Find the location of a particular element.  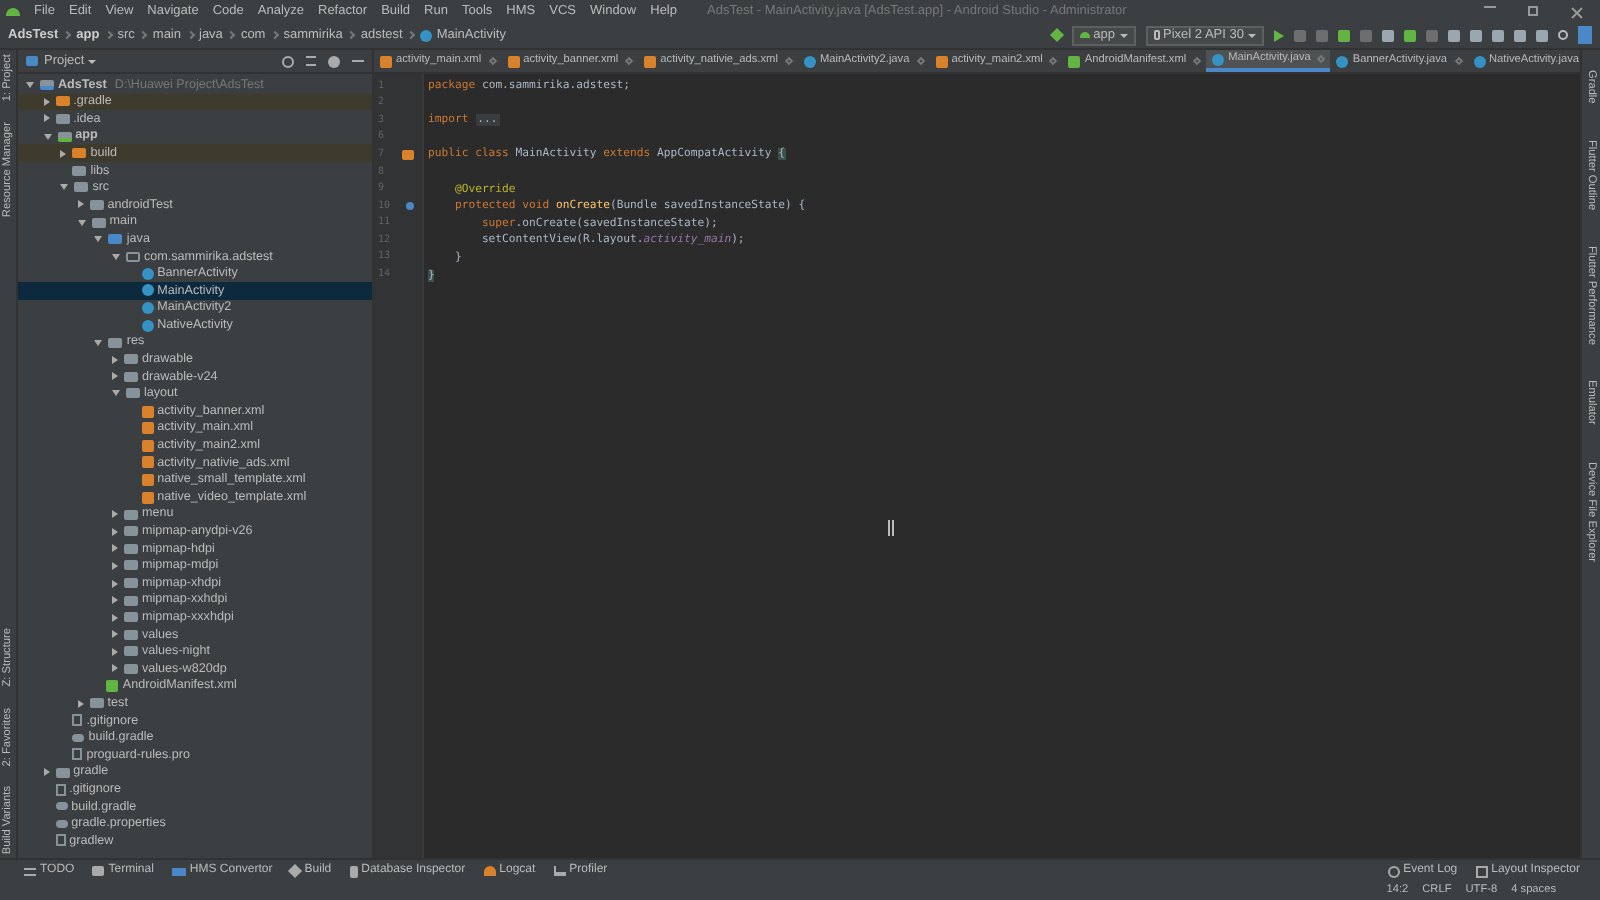

locate-icon is located at coordinates (288, 61).